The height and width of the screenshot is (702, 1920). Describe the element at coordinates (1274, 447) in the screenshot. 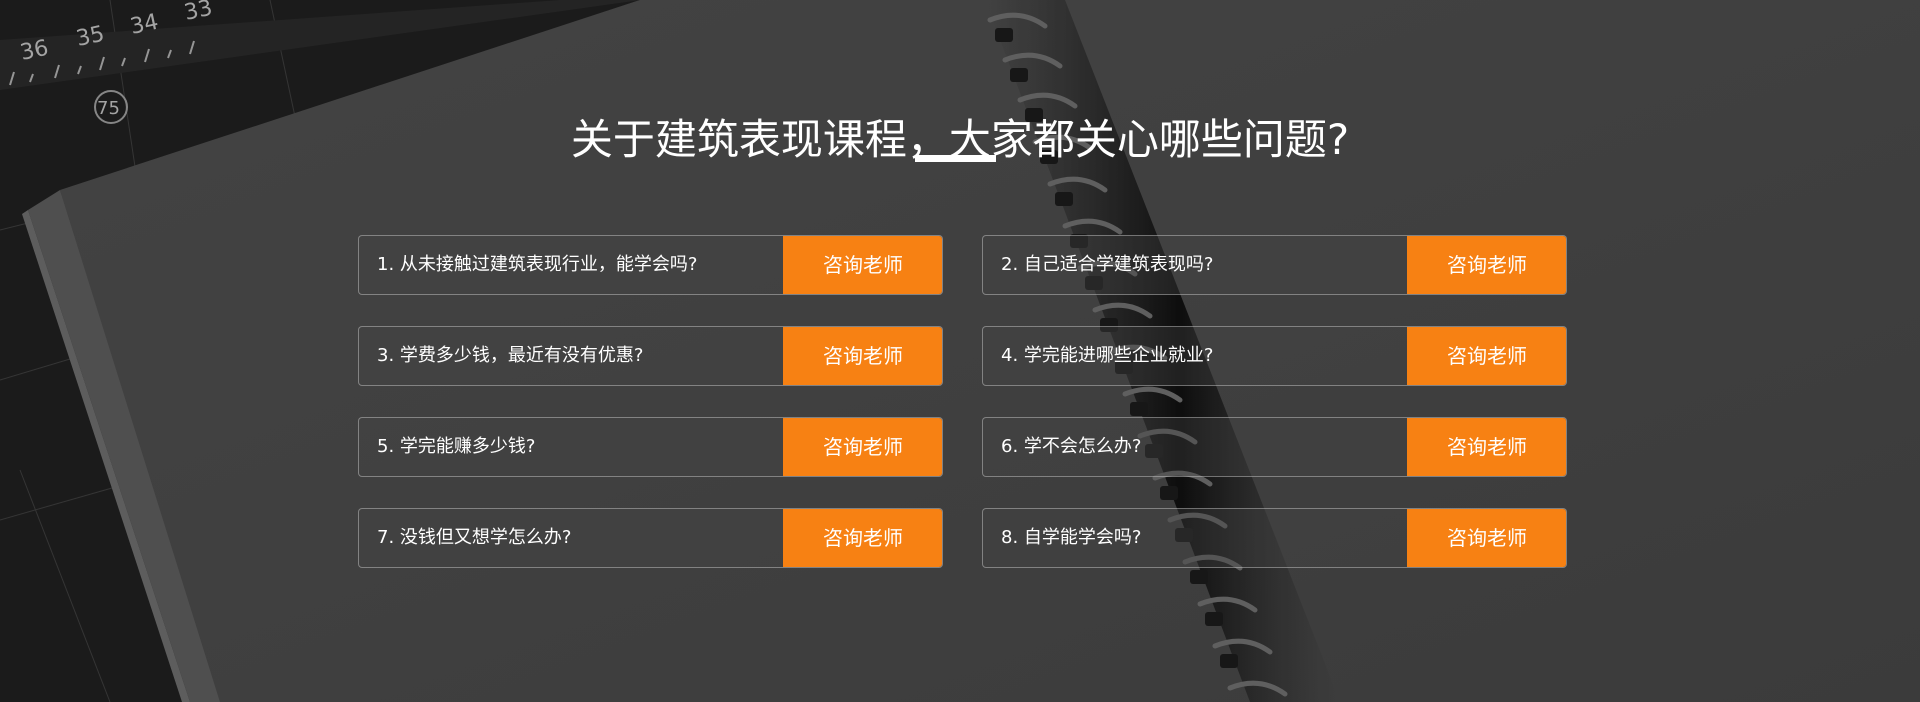

I see `faq-item: 6. 学不会怎么办? 咨询老师` at that location.